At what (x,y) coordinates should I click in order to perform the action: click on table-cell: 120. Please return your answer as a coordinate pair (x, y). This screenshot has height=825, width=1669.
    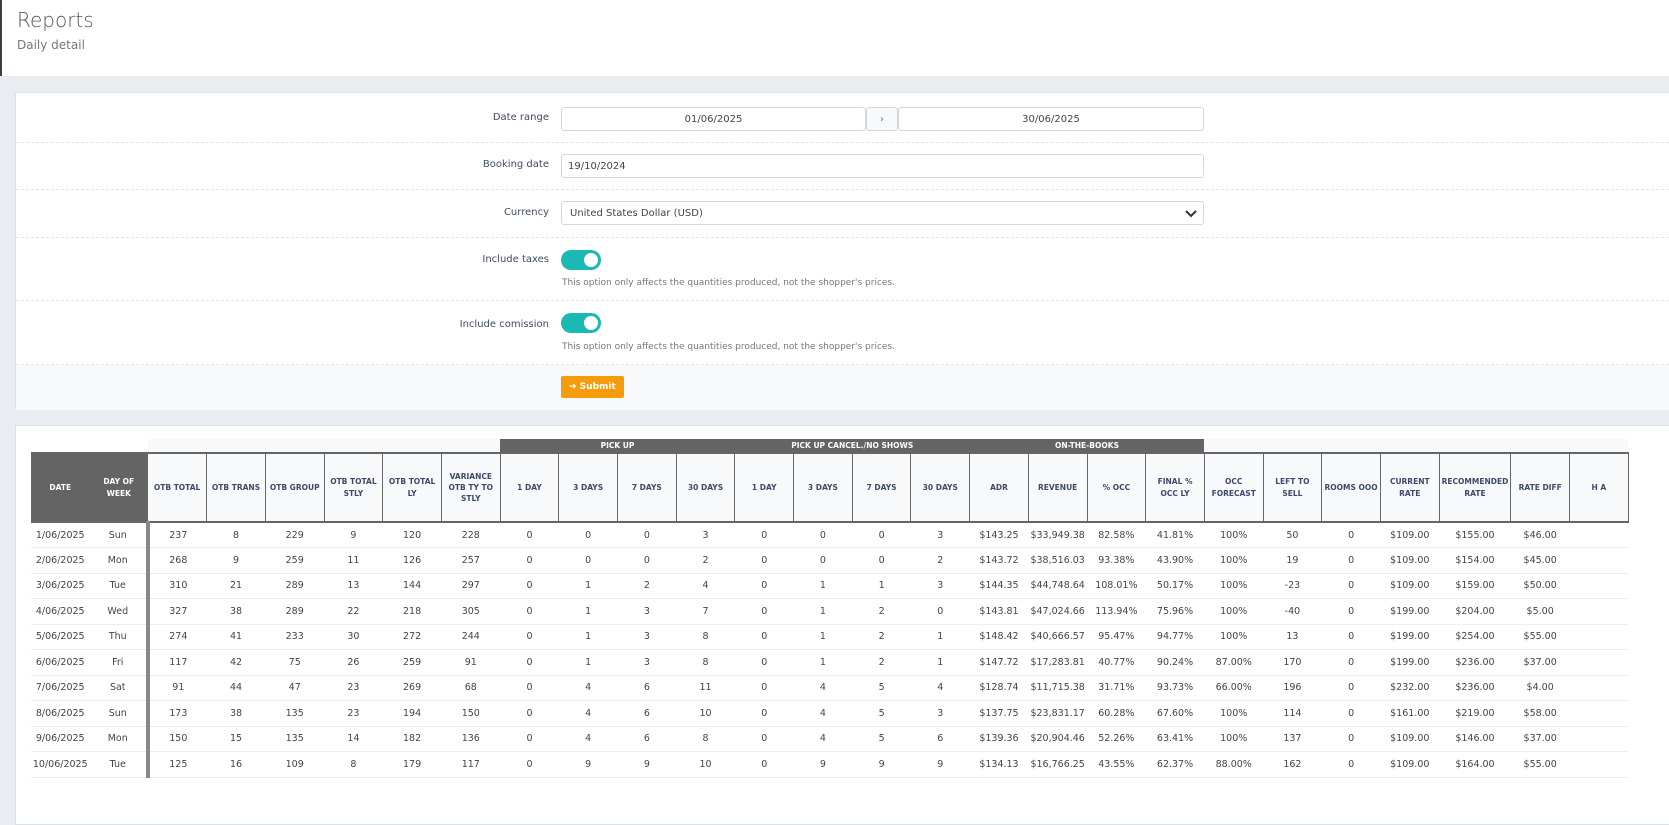
    Looking at the image, I should click on (412, 535).